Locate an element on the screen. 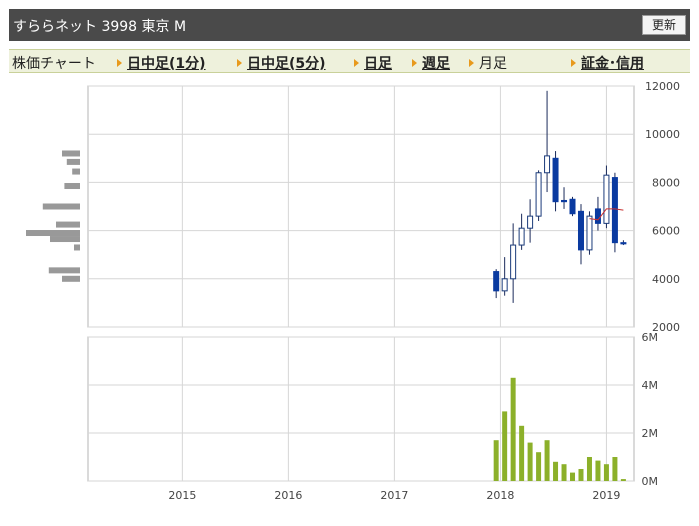  nav-link-label: 日中足(5分) is located at coordinates (286, 64).